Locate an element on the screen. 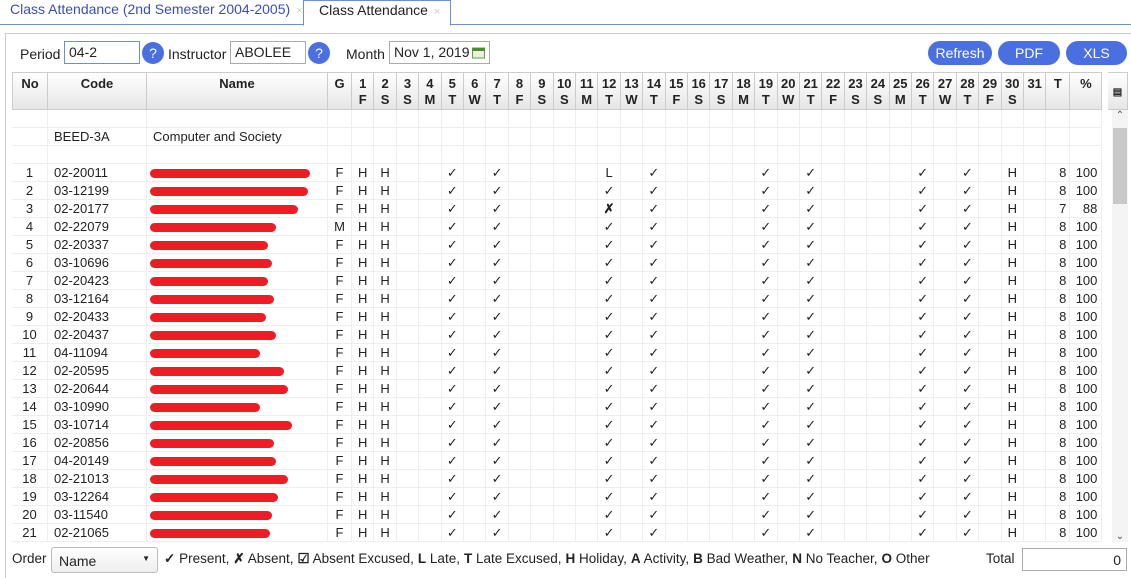 This screenshot has height=578, width=1131. column-header-day-5: 5T is located at coordinates (452, 91).